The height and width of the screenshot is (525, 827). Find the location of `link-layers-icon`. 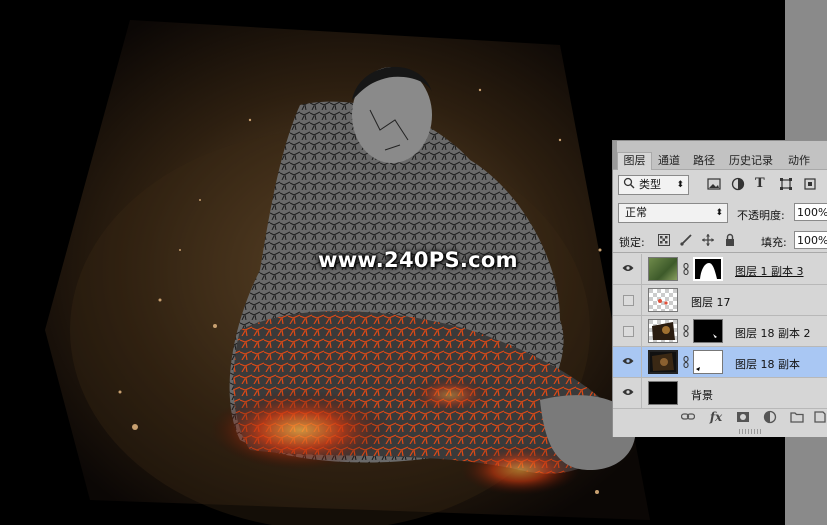

link-layers-icon is located at coordinates (688, 417).